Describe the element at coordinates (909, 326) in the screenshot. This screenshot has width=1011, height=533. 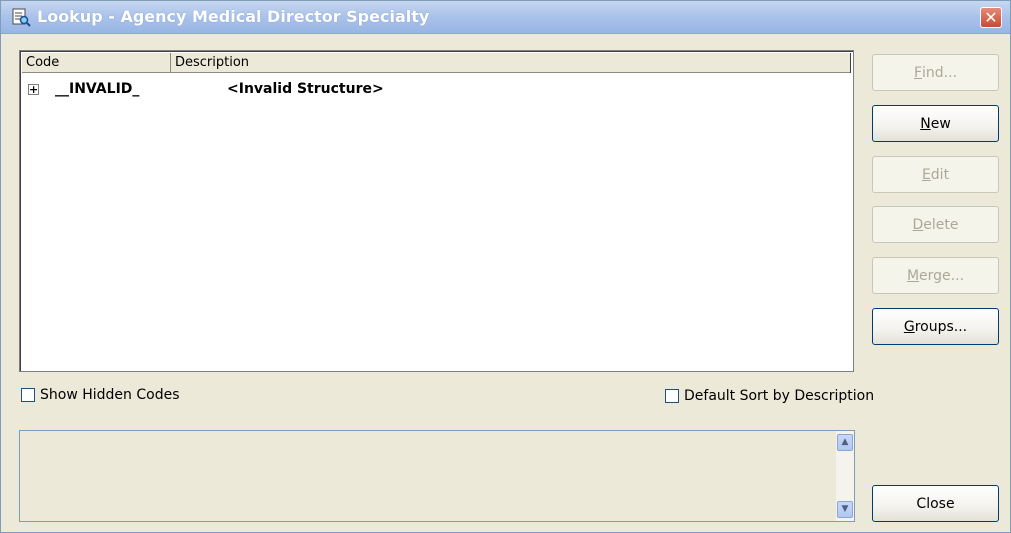
I see `groups-mnemonic: G` at that location.